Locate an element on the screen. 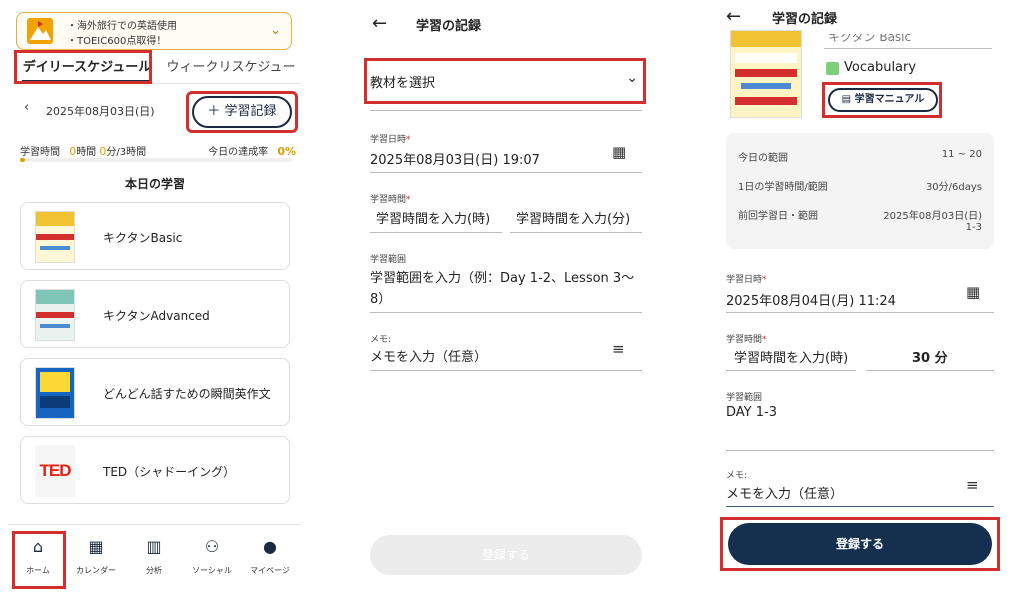  material-select-placeholder: 教材を選択 is located at coordinates (403, 83).